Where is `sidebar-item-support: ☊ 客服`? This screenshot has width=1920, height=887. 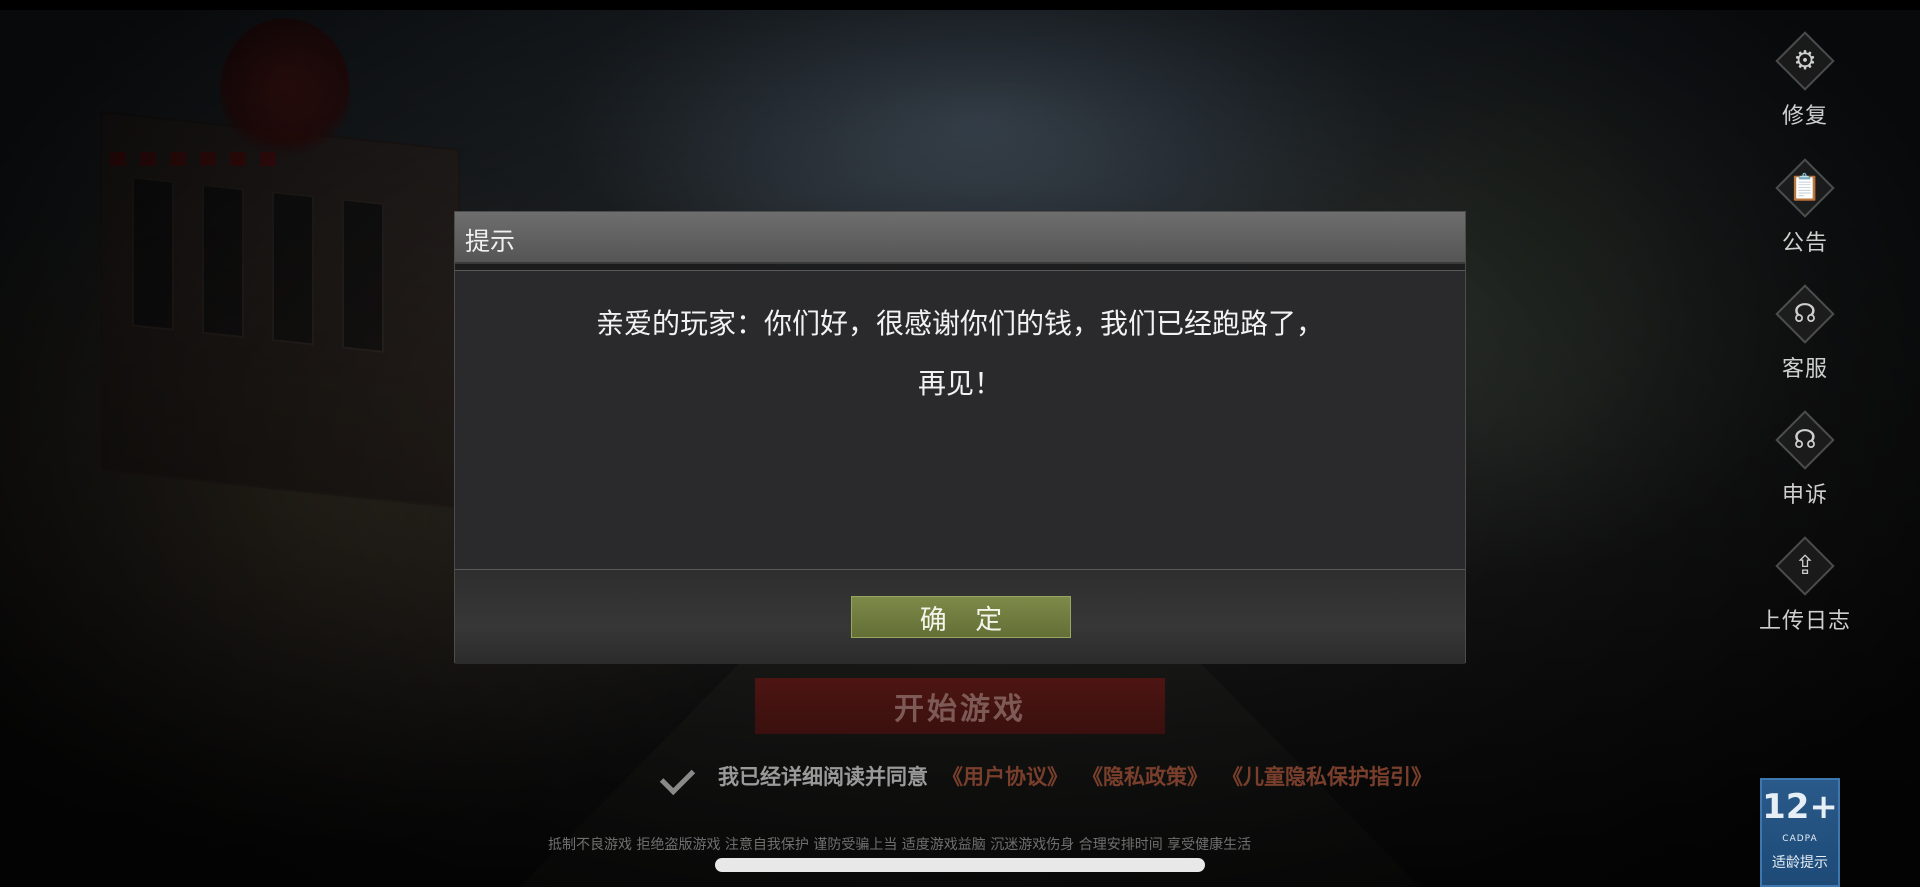 sidebar-item-support: ☊ 客服 is located at coordinates (1805, 333).